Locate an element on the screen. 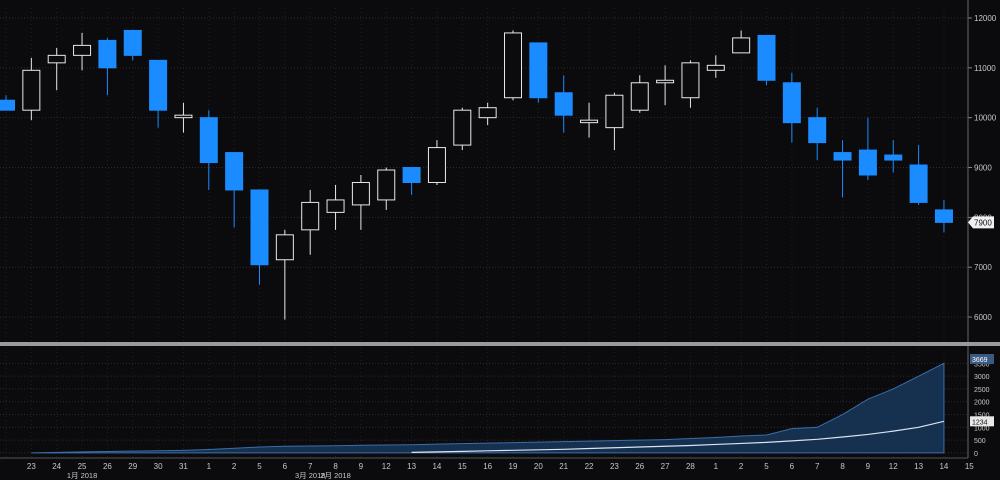  volume-axis-tick-label: 3000 is located at coordinates (982, 377).